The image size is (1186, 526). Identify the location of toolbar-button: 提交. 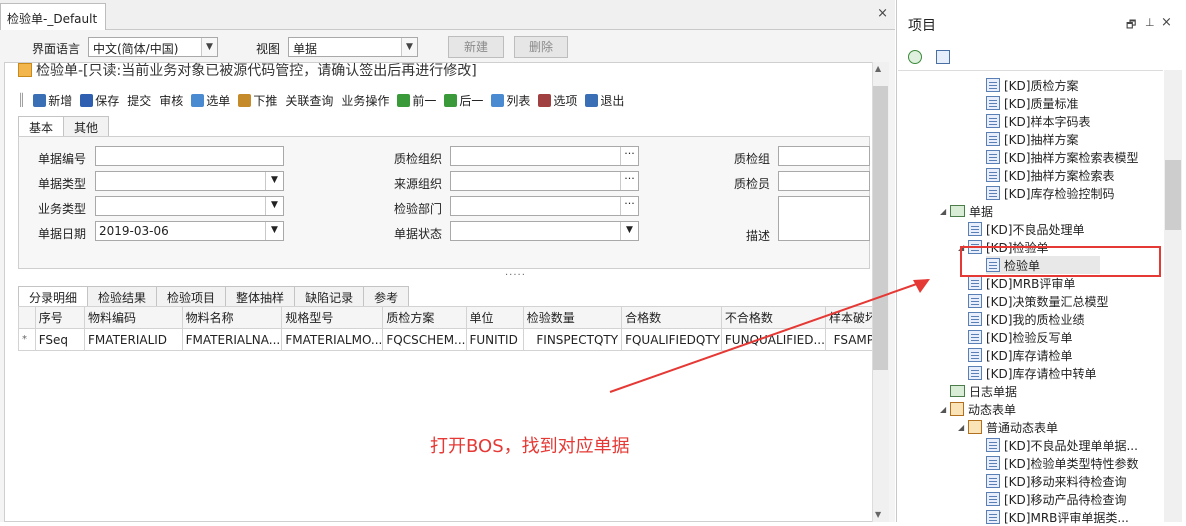
(139, 100).